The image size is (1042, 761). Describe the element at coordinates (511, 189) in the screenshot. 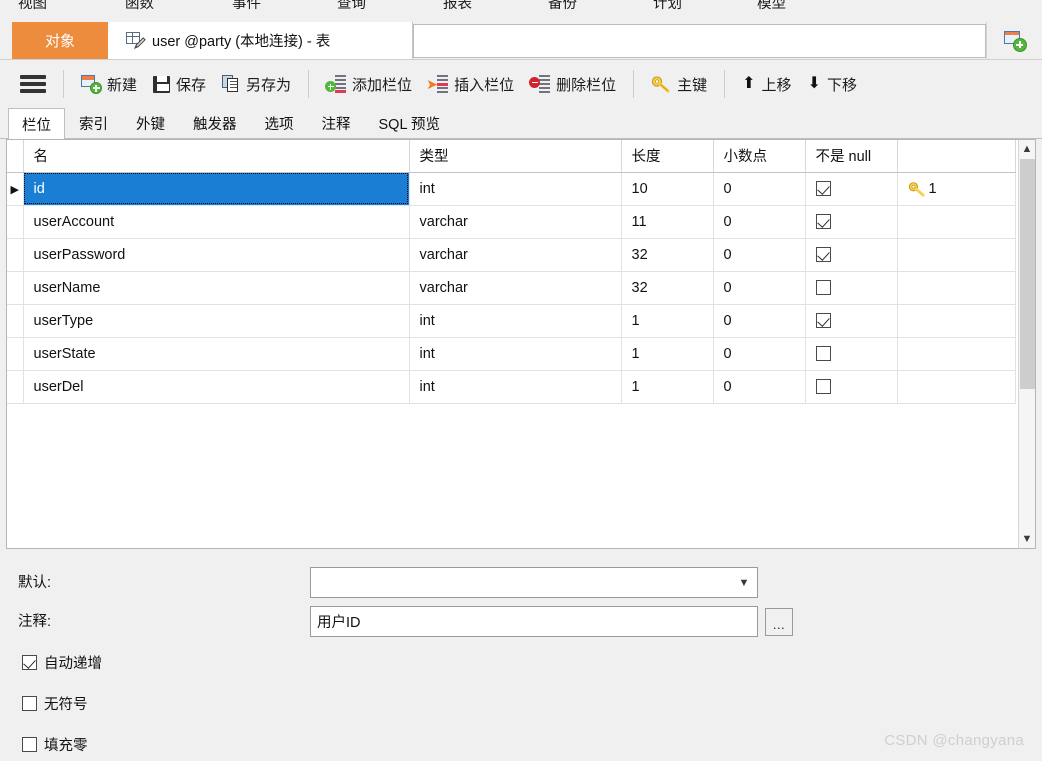

I see `table-row: ▶ id int 10 0 1` at that location.